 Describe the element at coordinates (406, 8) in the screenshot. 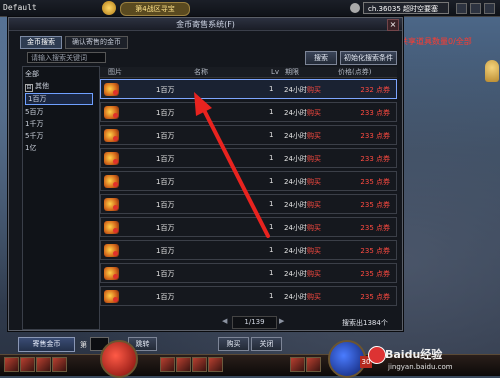

I see `channel-display: ch.36035 超时空要塞` at that location.